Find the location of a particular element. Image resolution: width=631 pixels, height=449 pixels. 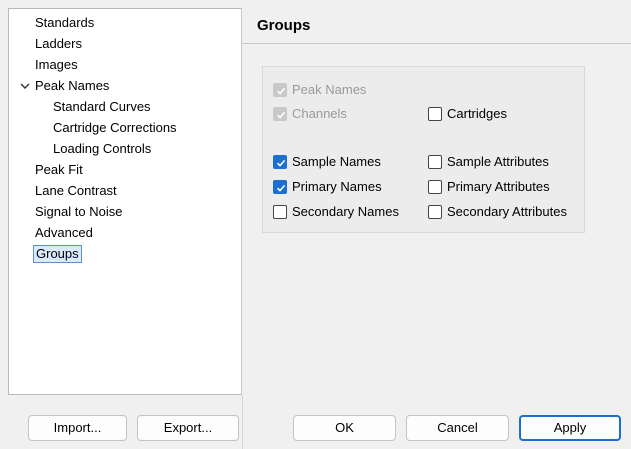

tree-item-label: Advanced is located at coordinates (64, 232).